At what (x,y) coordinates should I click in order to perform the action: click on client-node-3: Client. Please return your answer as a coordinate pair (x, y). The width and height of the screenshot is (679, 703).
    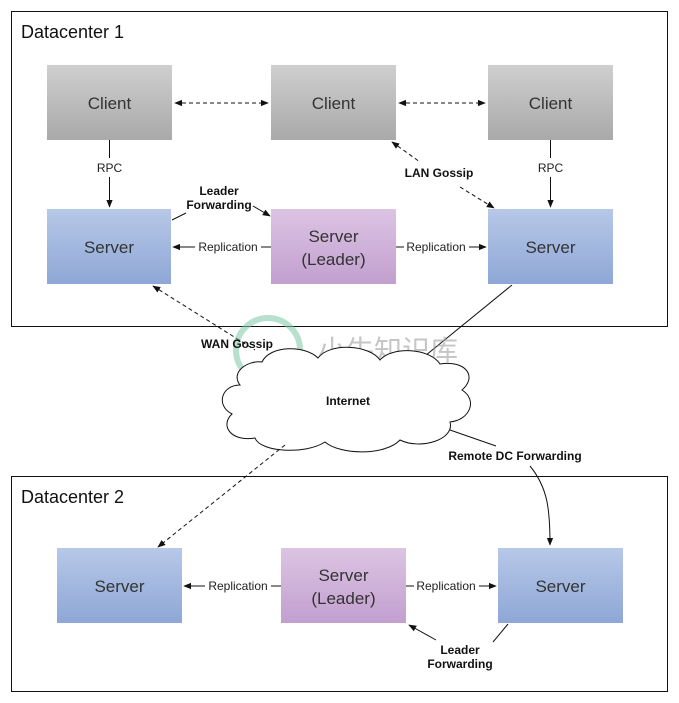
    Looking at the image, I should click on (550, 102).